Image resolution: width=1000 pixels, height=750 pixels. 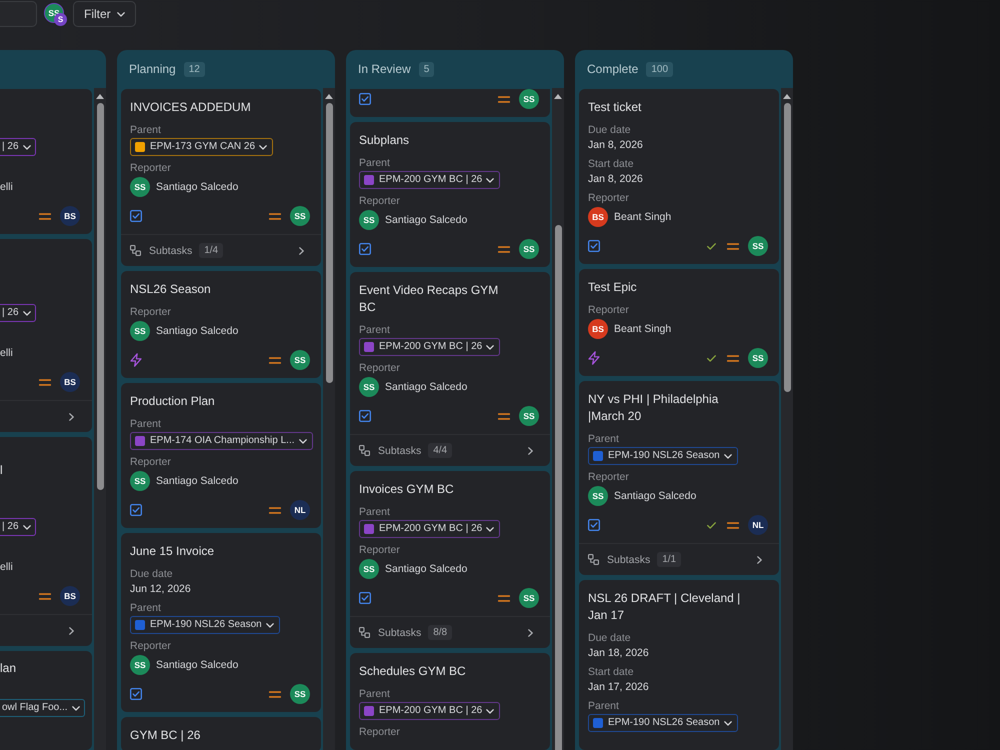 I want to click on task-card: Test ticket Due date Jan 8, 2026 Start date Jan 8, 2026 Reporter BS Beant Singh SS, so click(x=679, y=176).